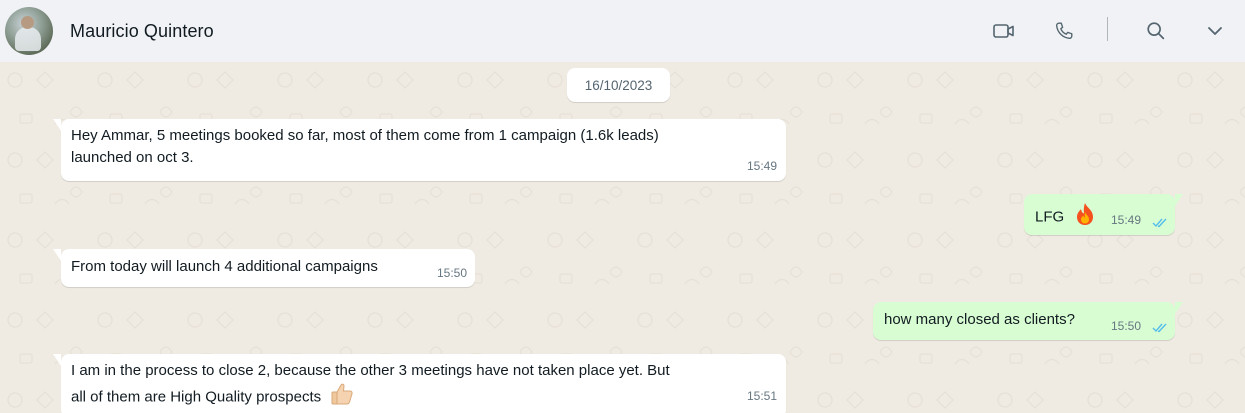  What do you see at coordinates (29, 31) in the screenshot?
I see `contact-avatar` at bounding box center [29, 31].